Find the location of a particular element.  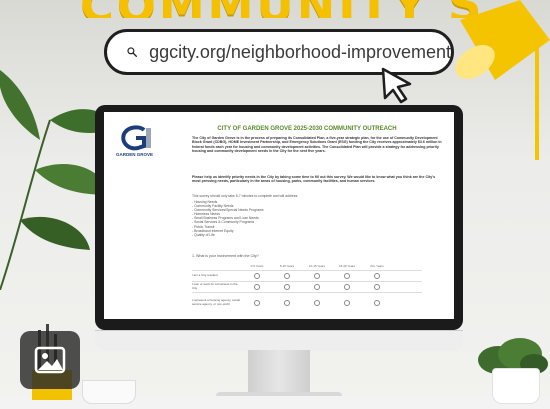

grid-column-header: 10-15 Years is located at coordinates (316, 266).